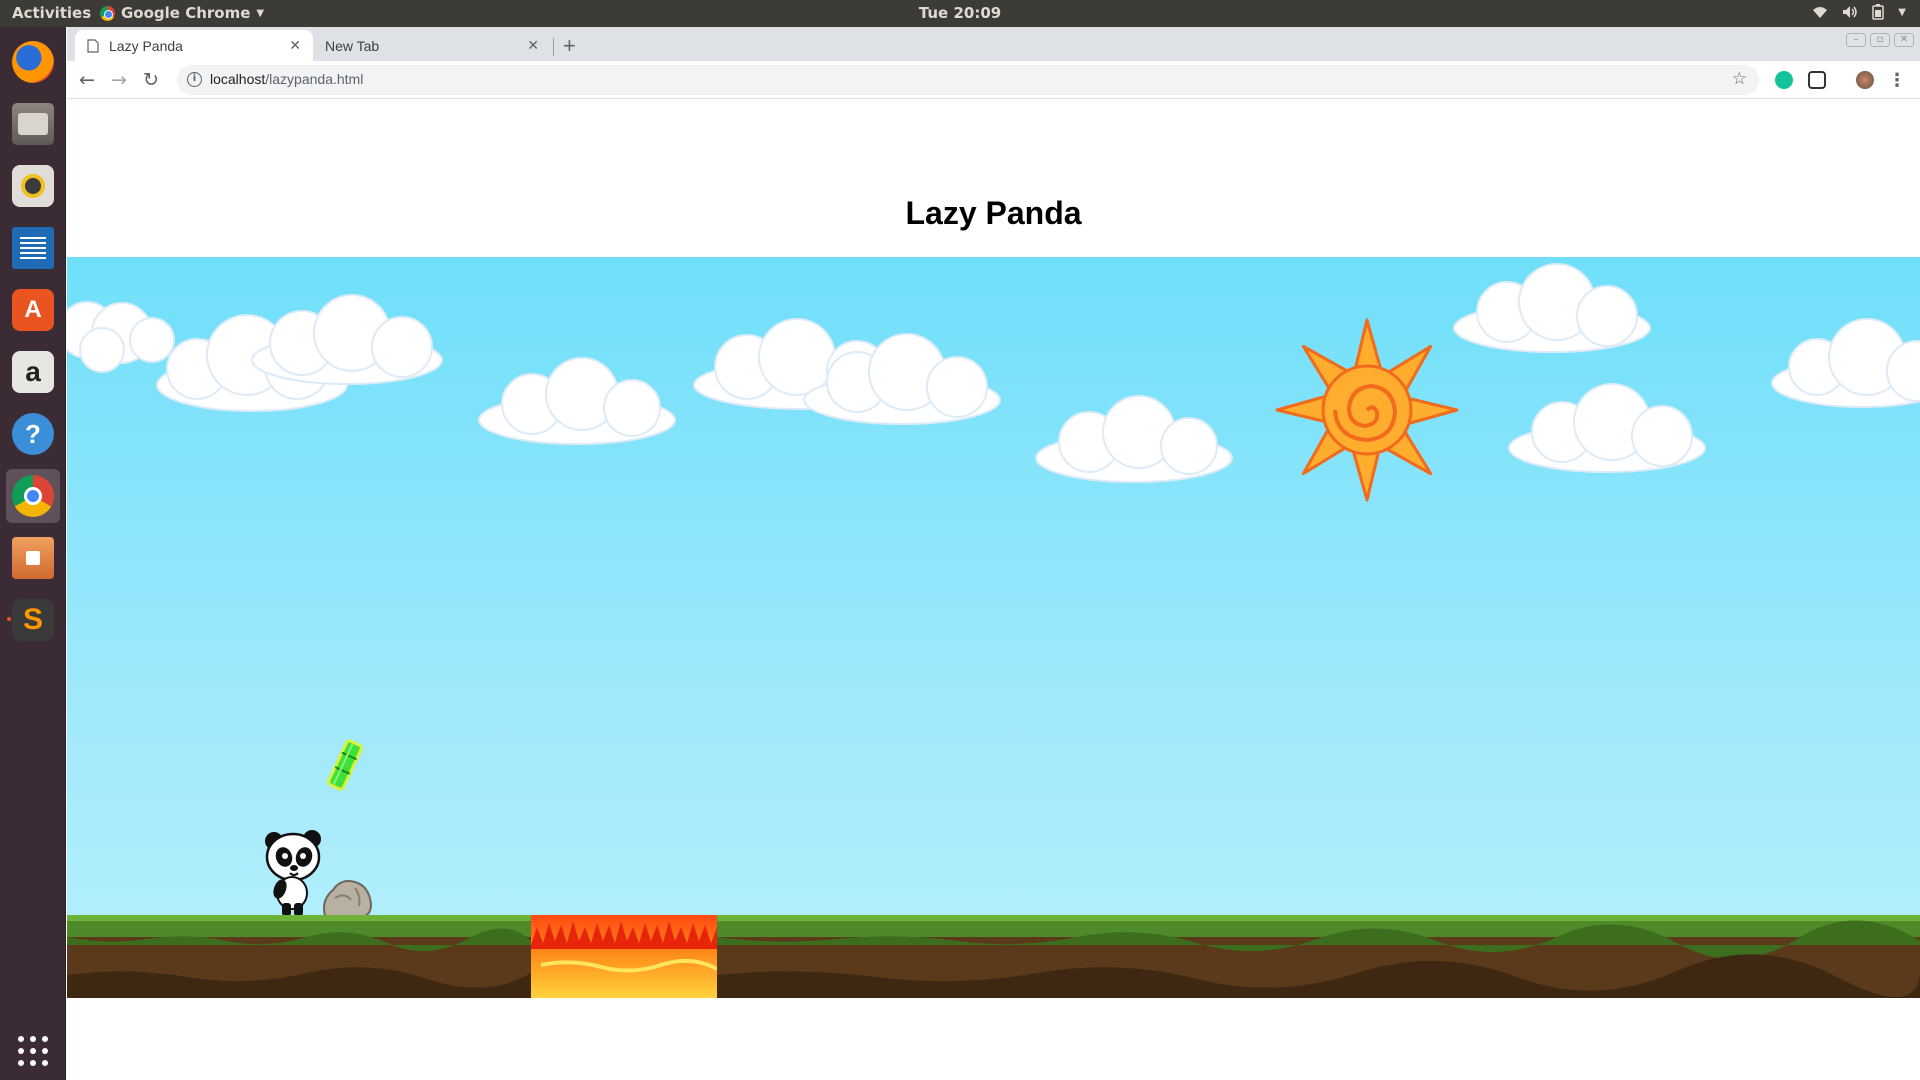  What do you see at coordinates (432, 45) in the screenshot?
I see `tab-new-tab: New Tab ✕` at bounding box center [432, 45].